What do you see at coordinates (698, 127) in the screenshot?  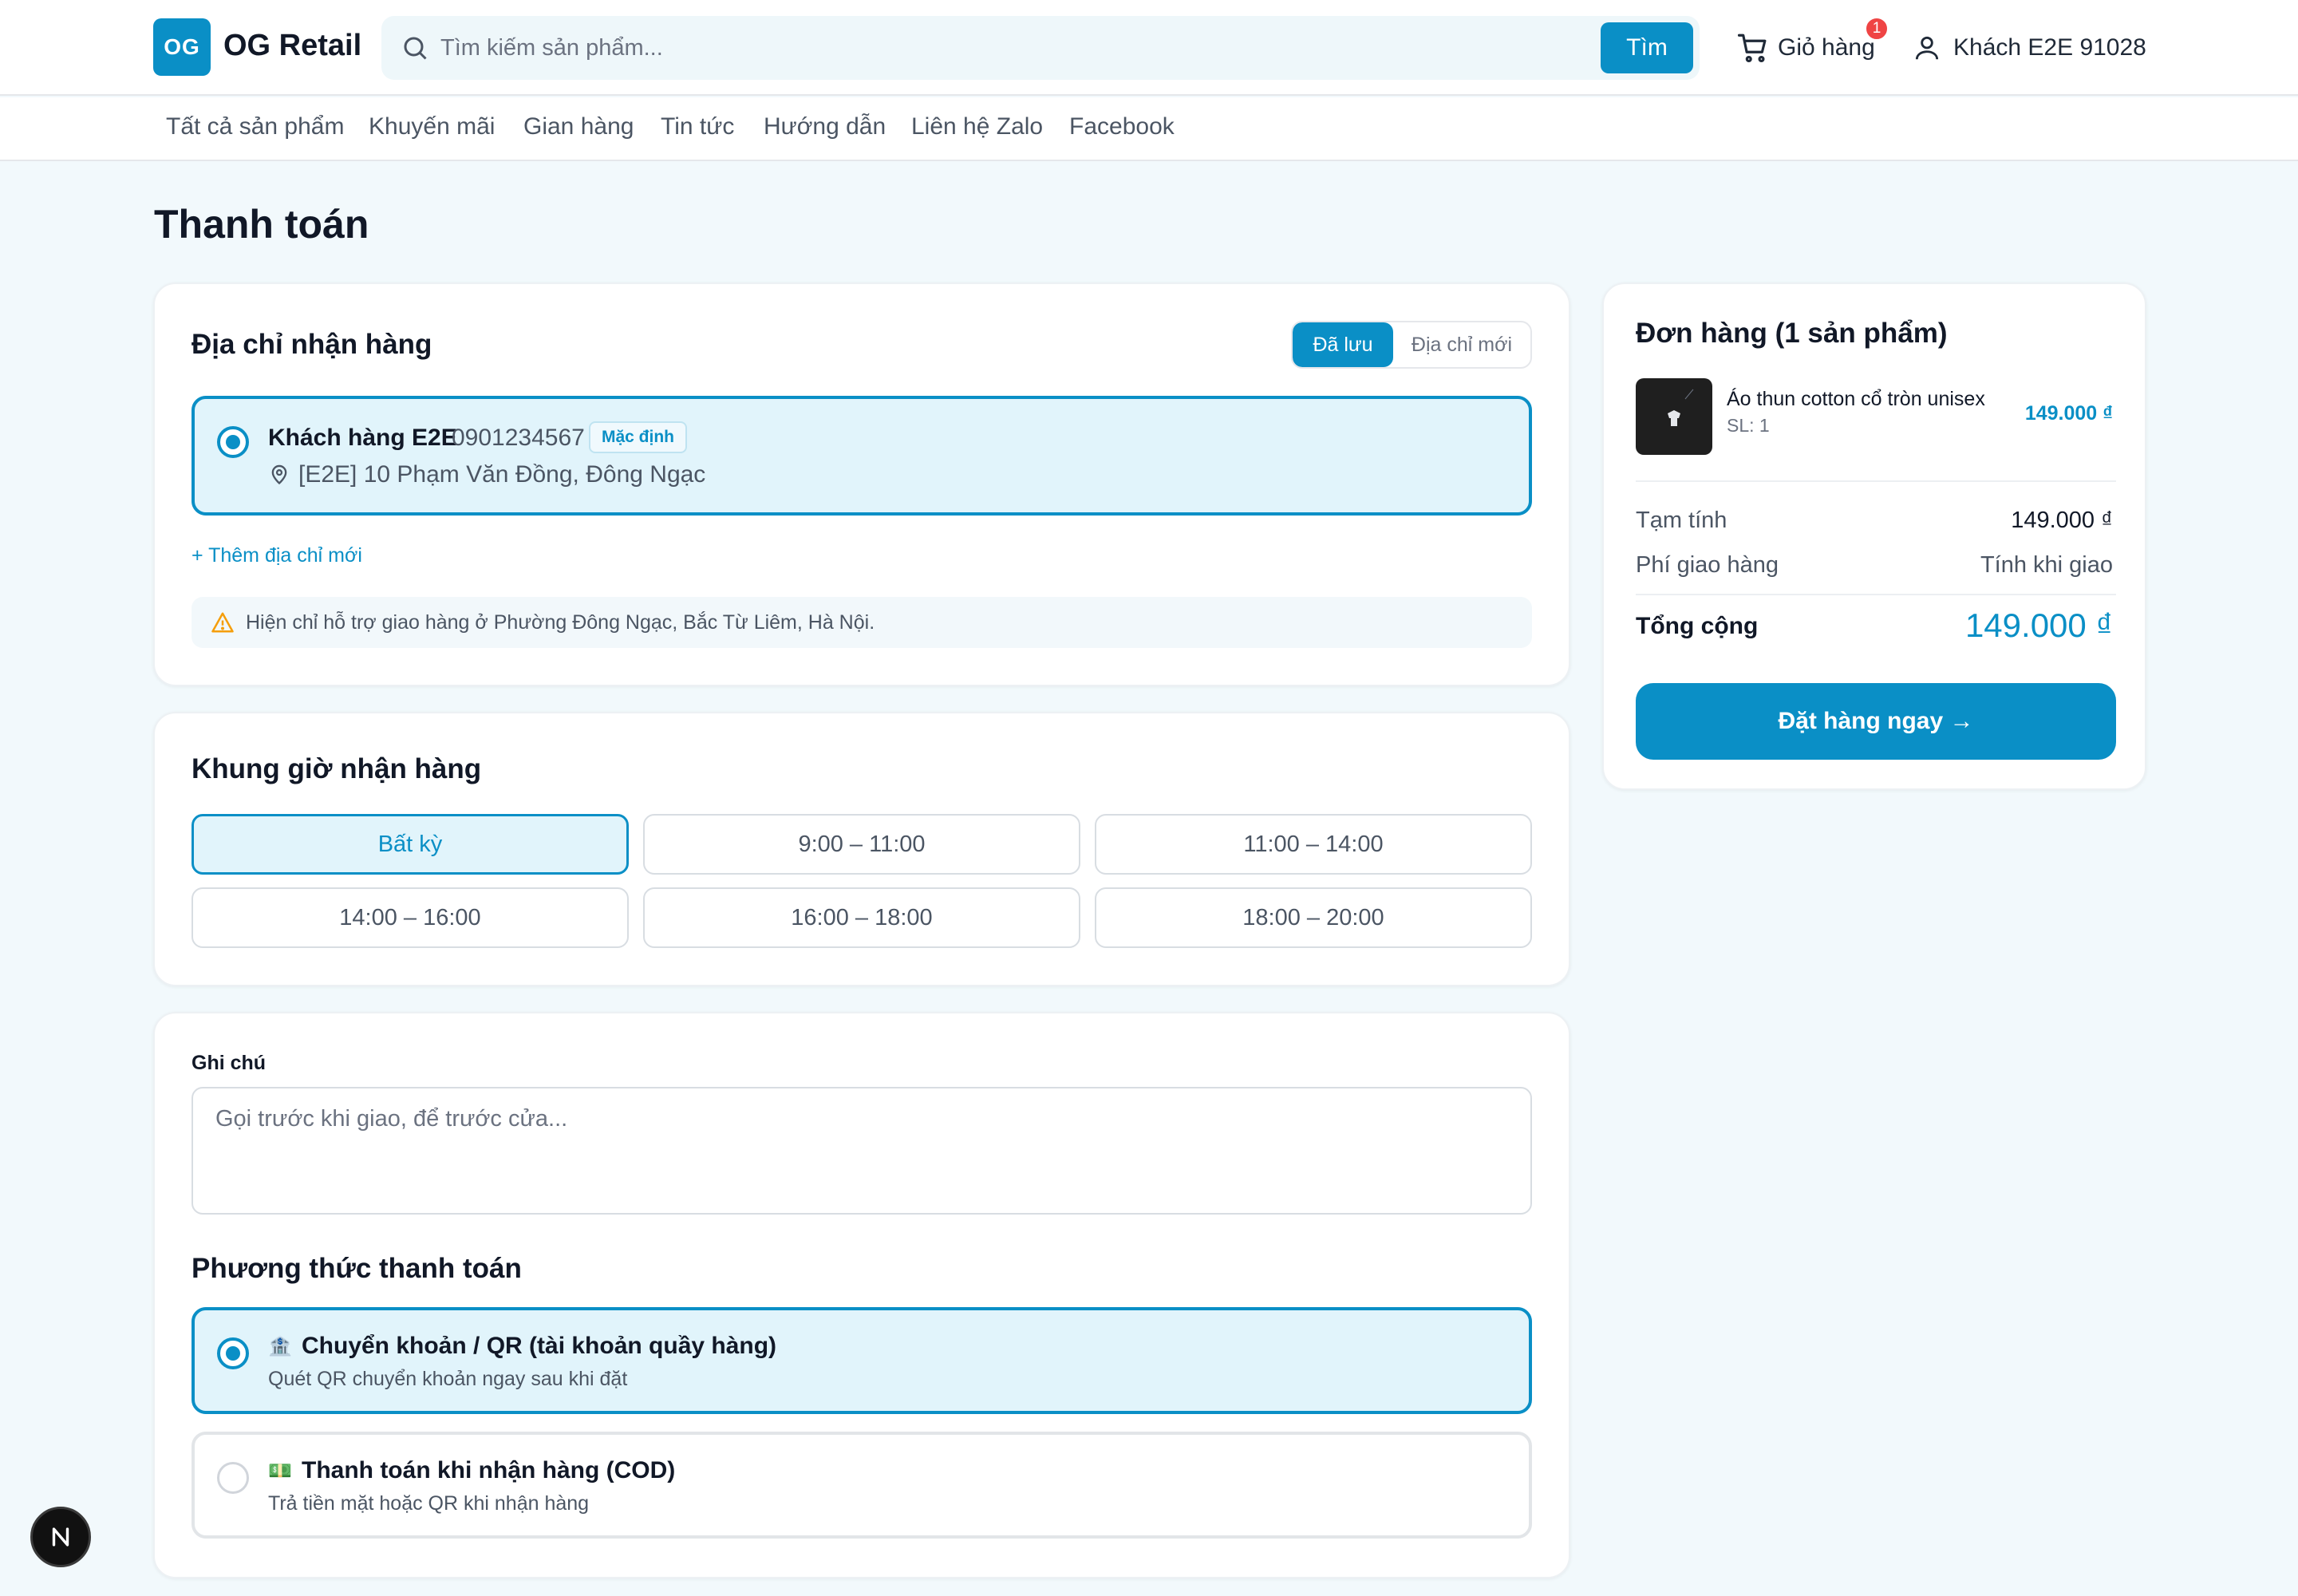 I see `nav-news: Tin tức` at bounding box center [698, 127].